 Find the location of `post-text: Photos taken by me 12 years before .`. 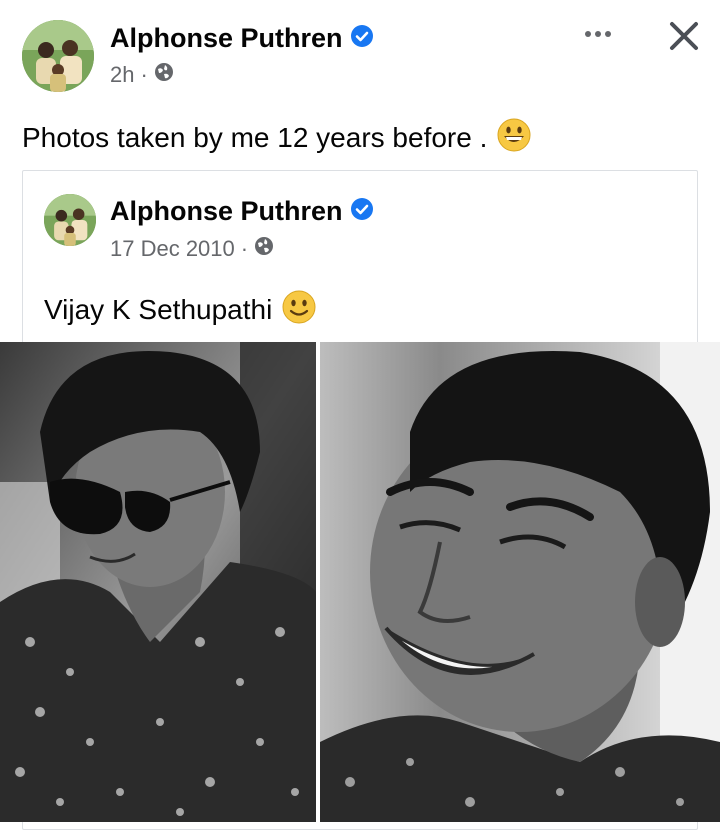

post-text: Photos taken by me 12 years before . is located at coordinates (276, 138).